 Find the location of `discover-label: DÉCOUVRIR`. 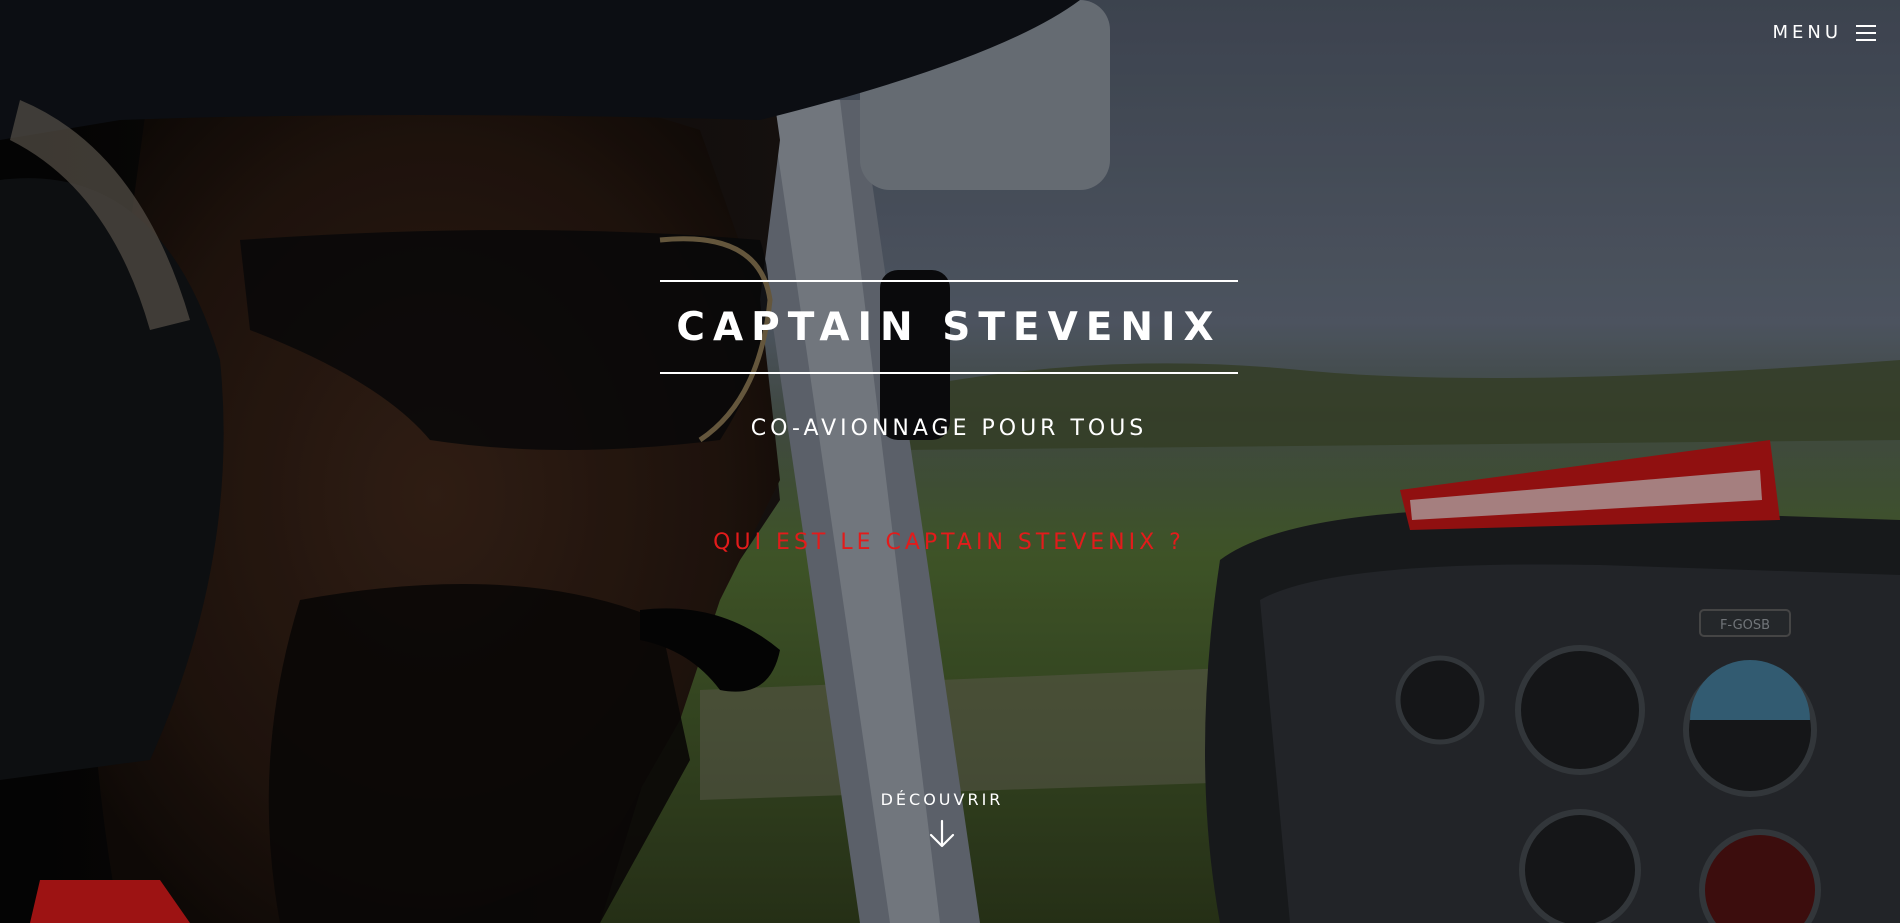

discover-label: DÉCOUVRIR is located at coordinates (942, 799).